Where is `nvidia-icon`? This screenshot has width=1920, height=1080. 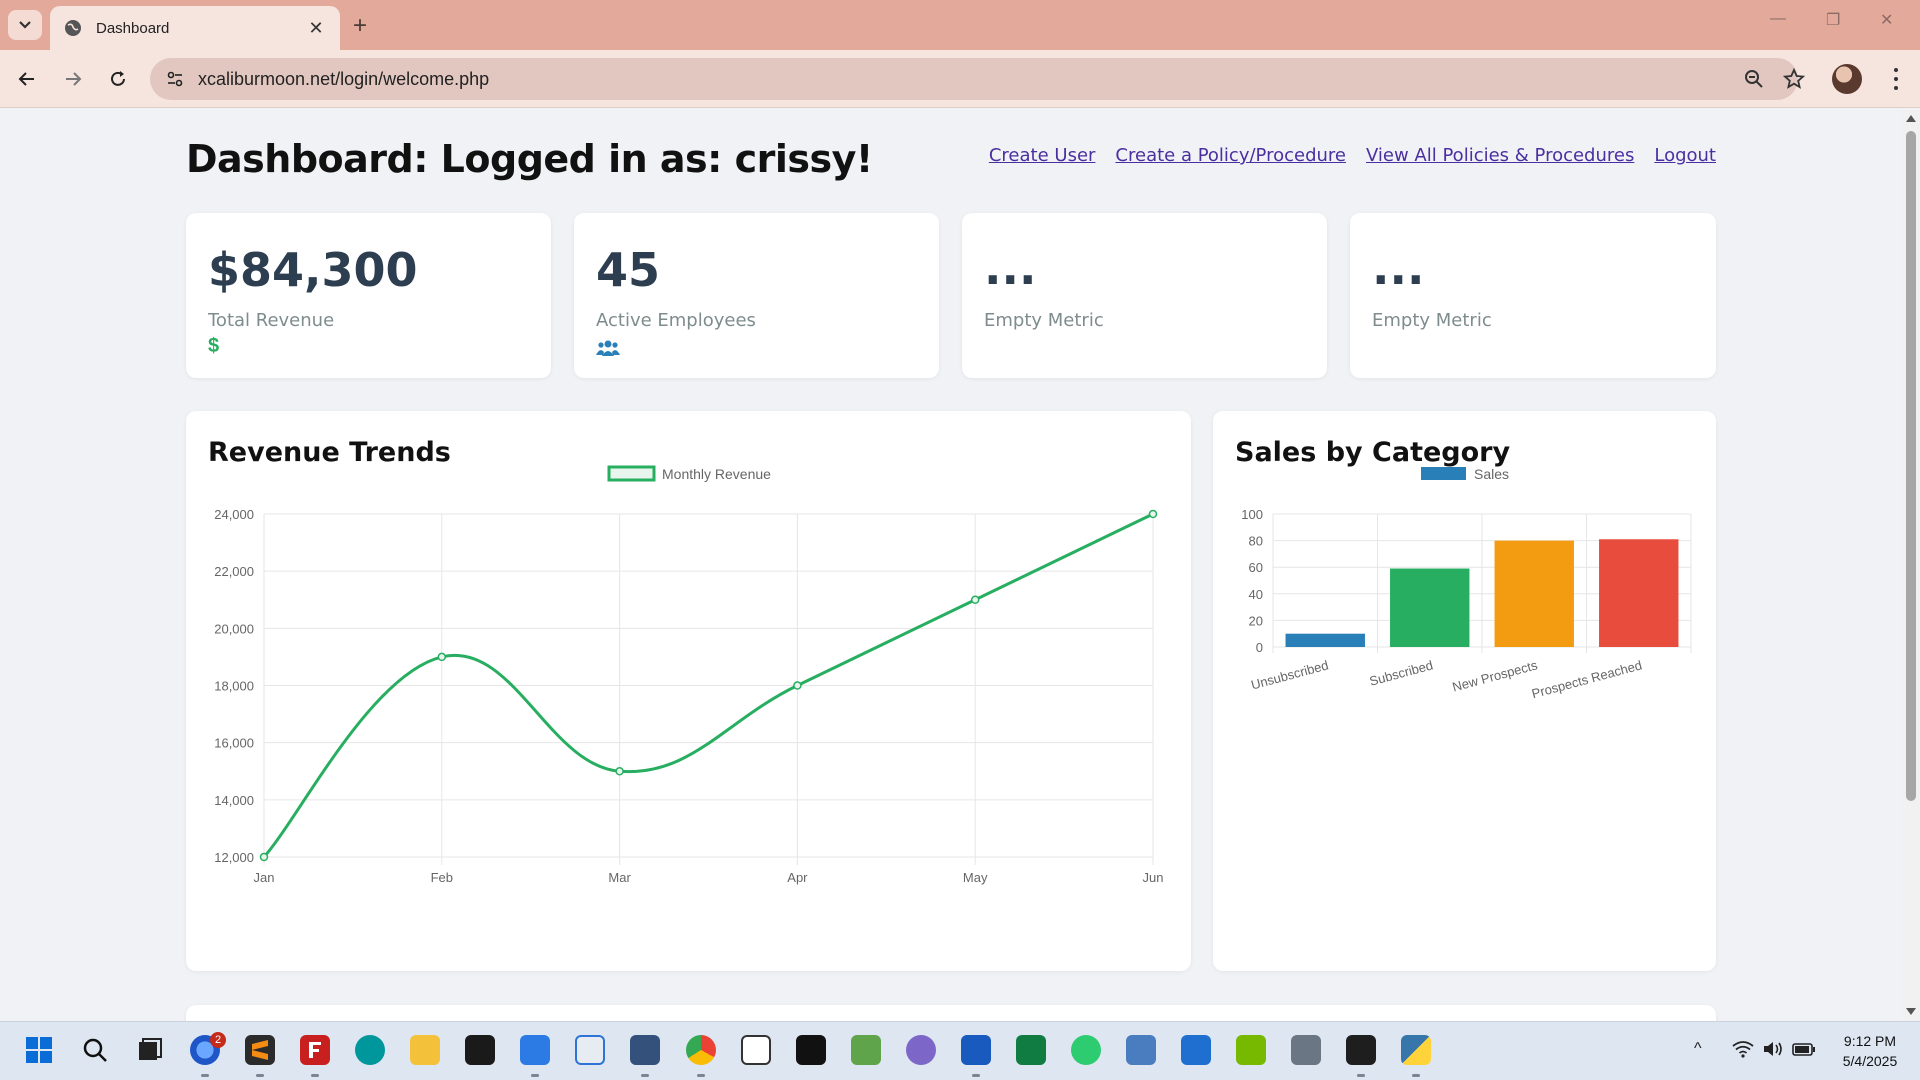 nvidia-icon is located at coordinates (1251, 1050).